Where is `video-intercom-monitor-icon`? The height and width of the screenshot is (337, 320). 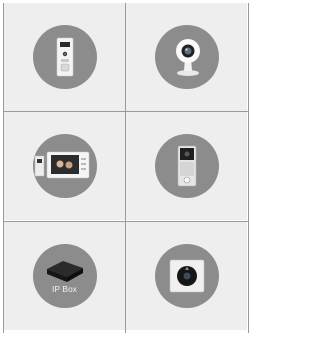
video-intercom-monitor-icon is located at coordinates (61, 165).